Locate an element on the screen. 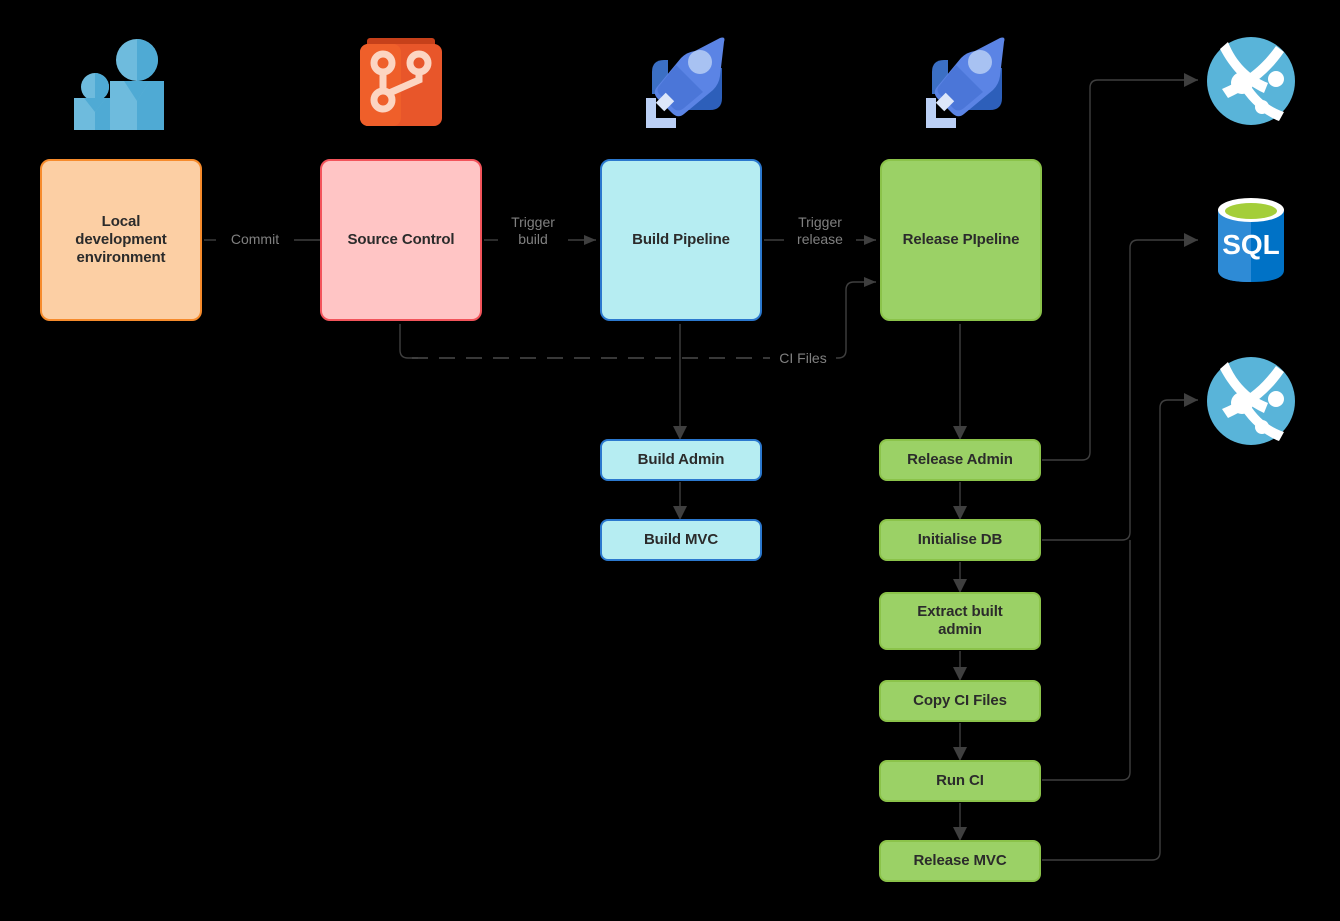 Image resolution: width=1340 pixels, height=921 pixels. sql-icon-label: SQL is located at coordinates (1251, 244).